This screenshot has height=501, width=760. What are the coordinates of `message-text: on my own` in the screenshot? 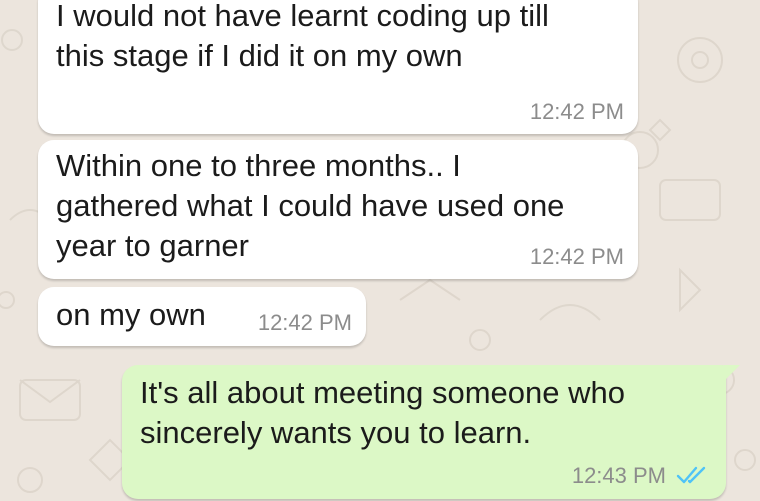 It's located at (131, 314).